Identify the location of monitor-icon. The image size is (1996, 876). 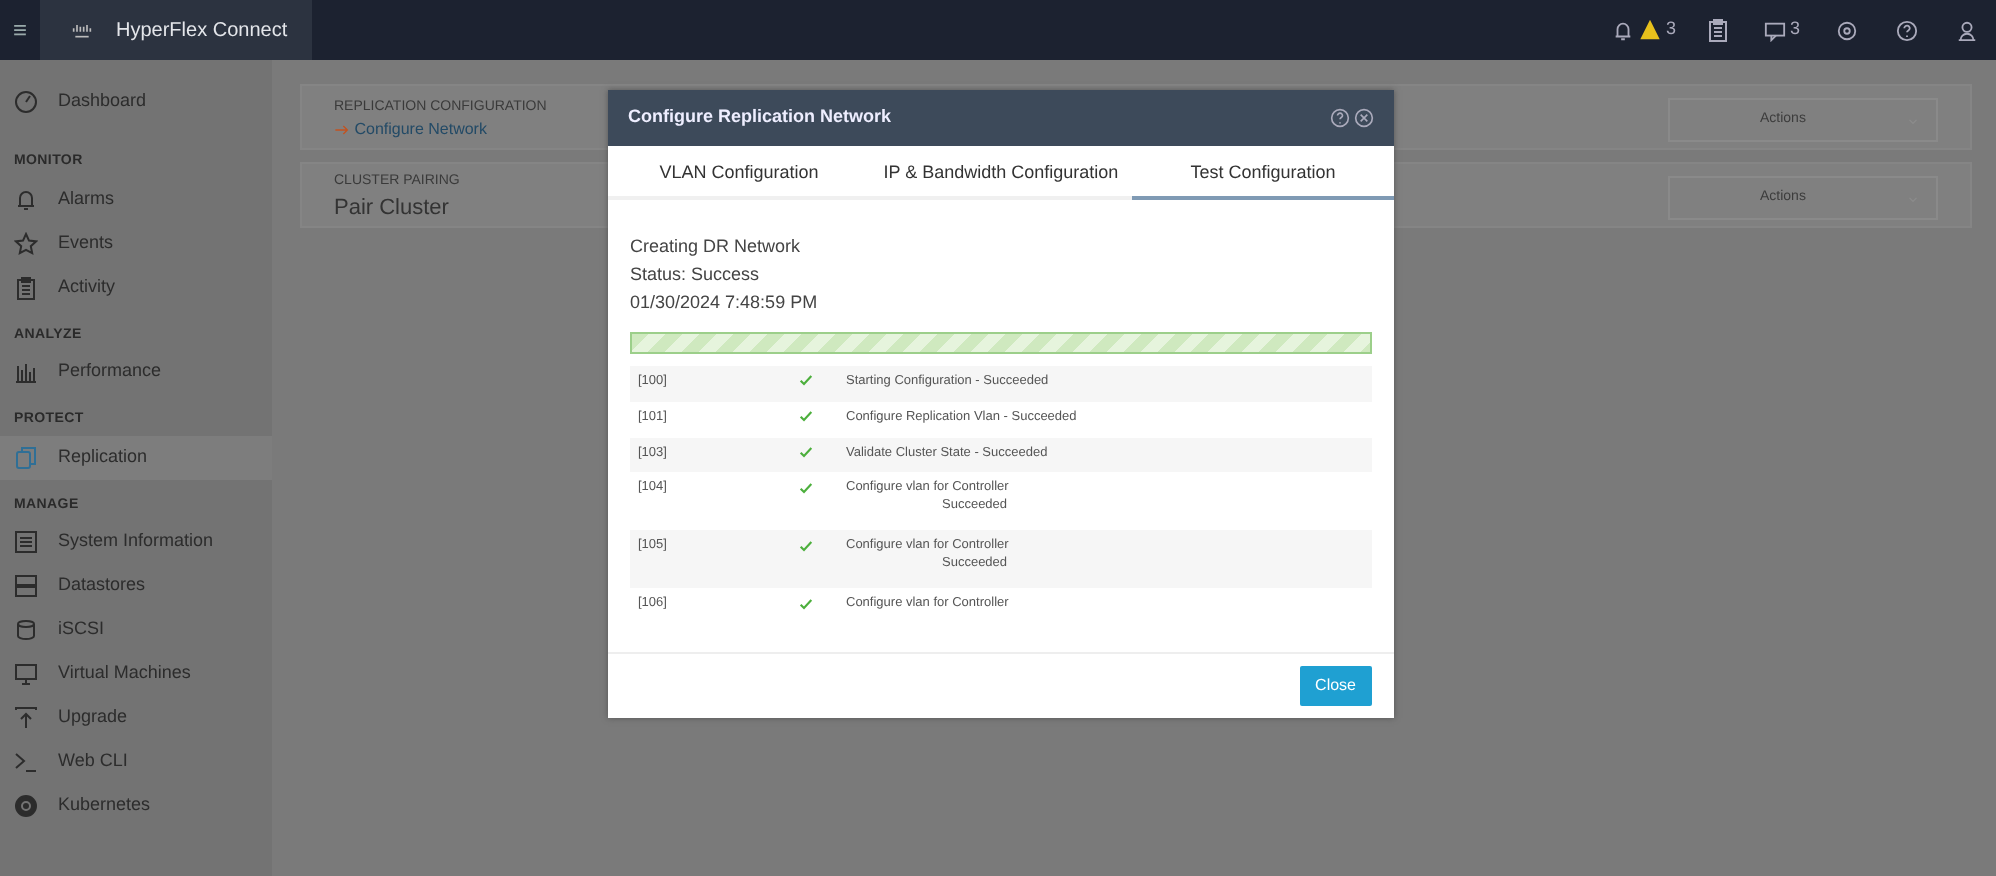
(26, 674).